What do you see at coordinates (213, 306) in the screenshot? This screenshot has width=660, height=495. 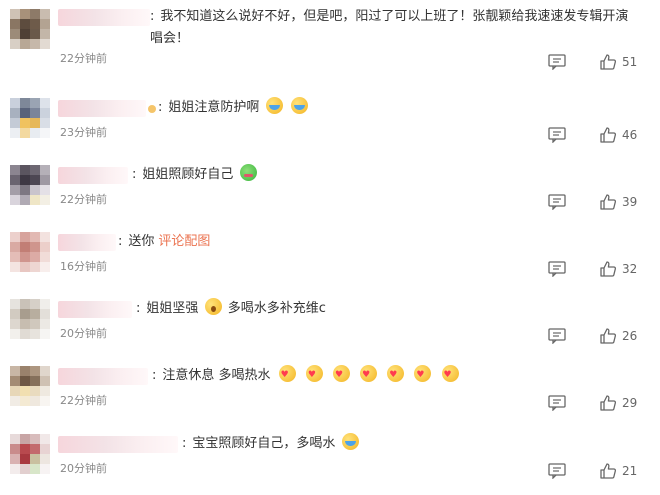 I see `shocked-face-icon` at bounding box center [213, 306].